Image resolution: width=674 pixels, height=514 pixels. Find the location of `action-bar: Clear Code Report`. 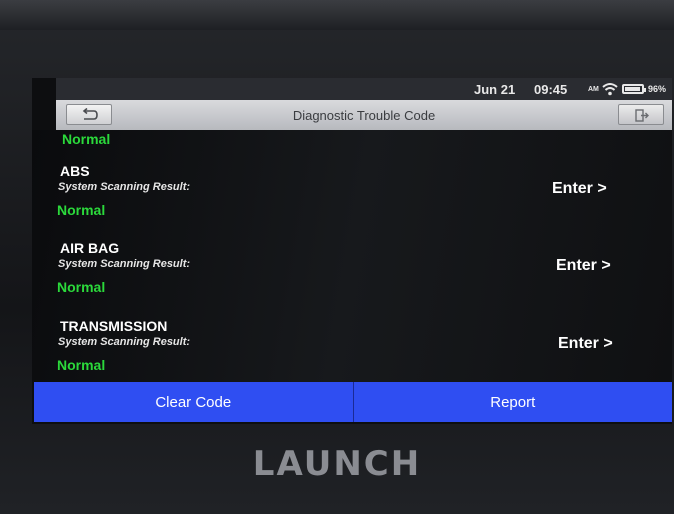

action-bar: Clear Code Report is located at coordinates (353, 402).